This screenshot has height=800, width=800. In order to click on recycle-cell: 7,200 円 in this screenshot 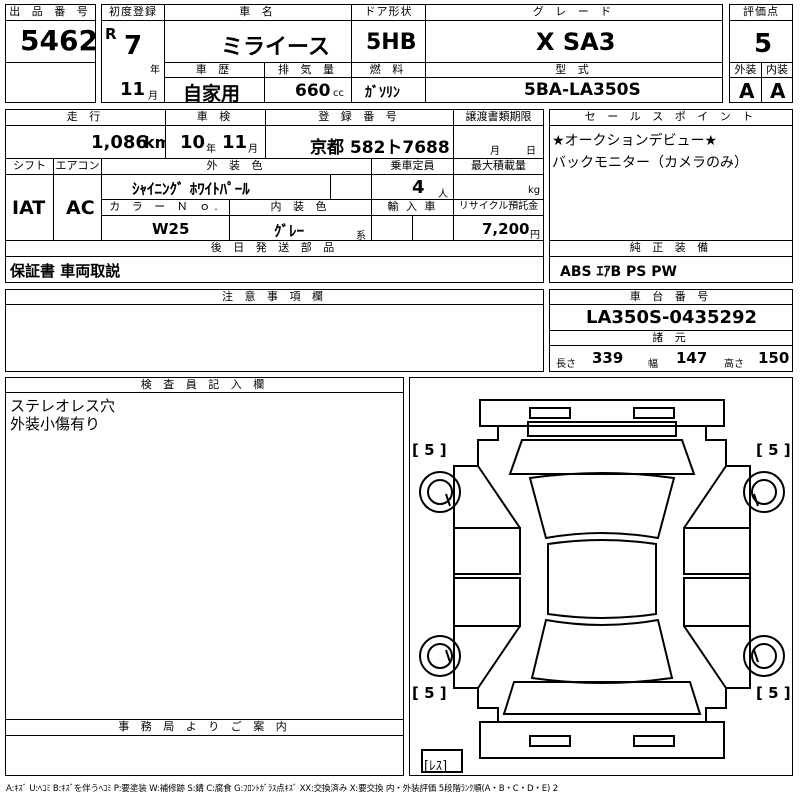, I will do `click(498, 228)`.